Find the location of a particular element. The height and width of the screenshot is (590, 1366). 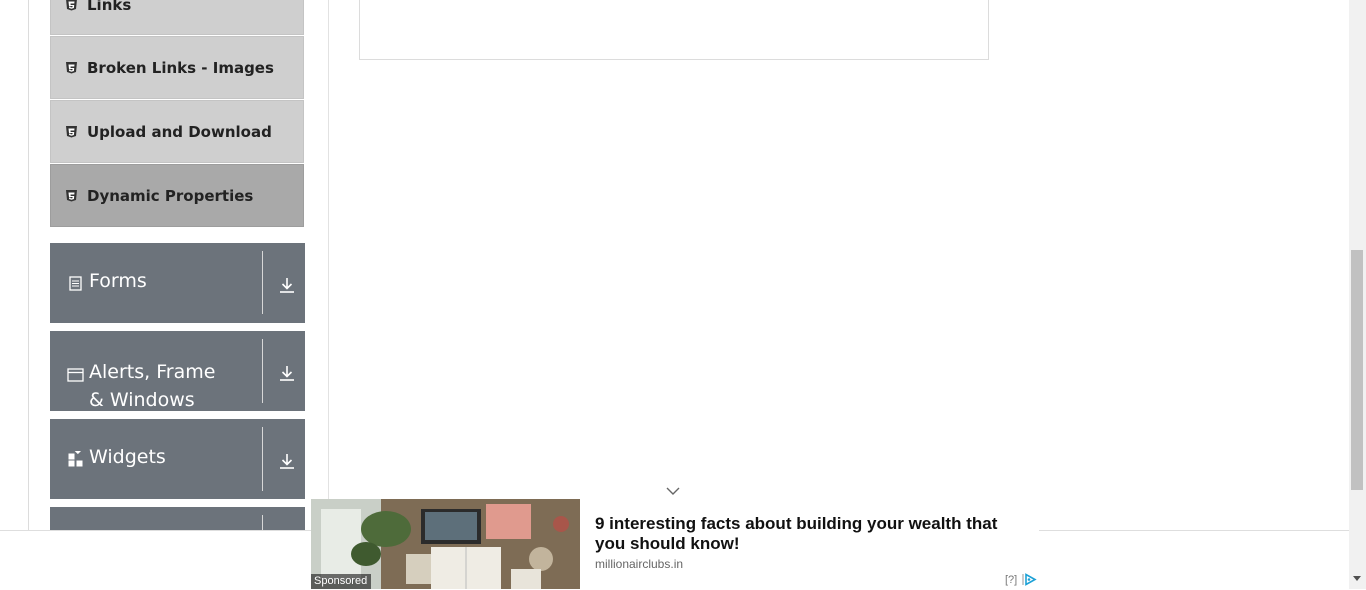

sidebar-item-broken-links: Broken Links - Images is located at coordinates (177, 67).